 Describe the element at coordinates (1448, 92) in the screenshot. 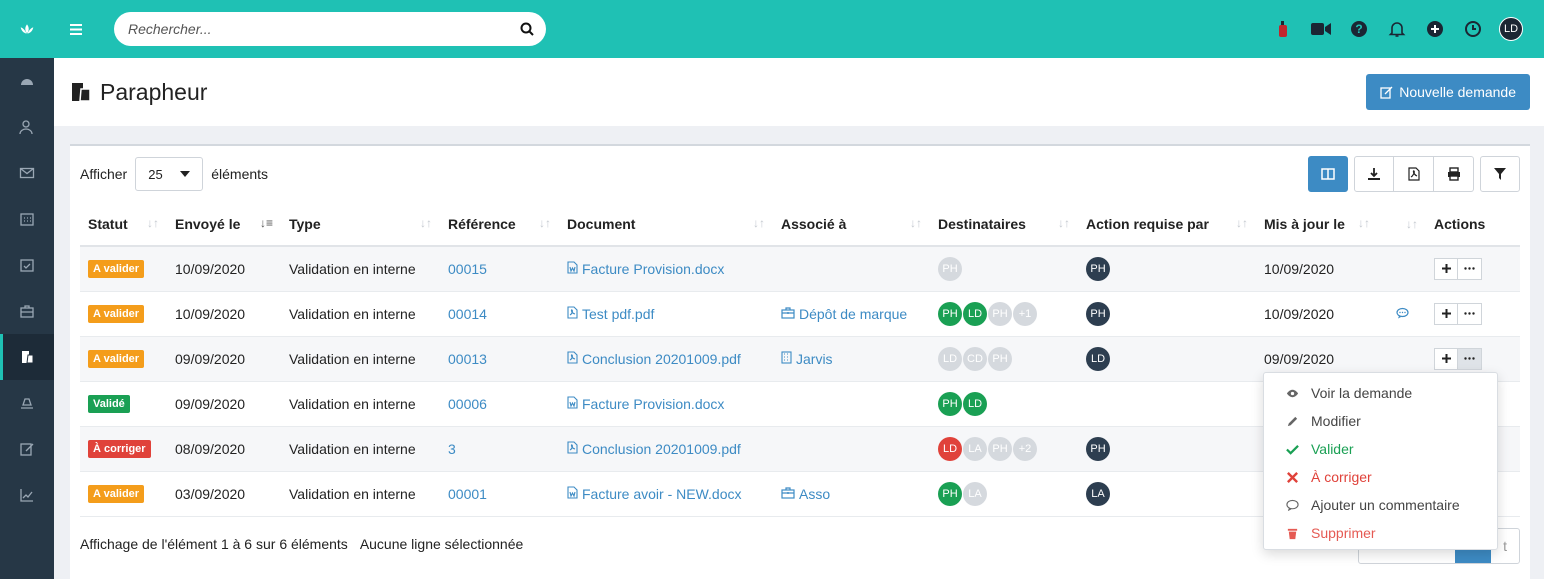

I see `new-request-button: Nouvelle demande` at that location.